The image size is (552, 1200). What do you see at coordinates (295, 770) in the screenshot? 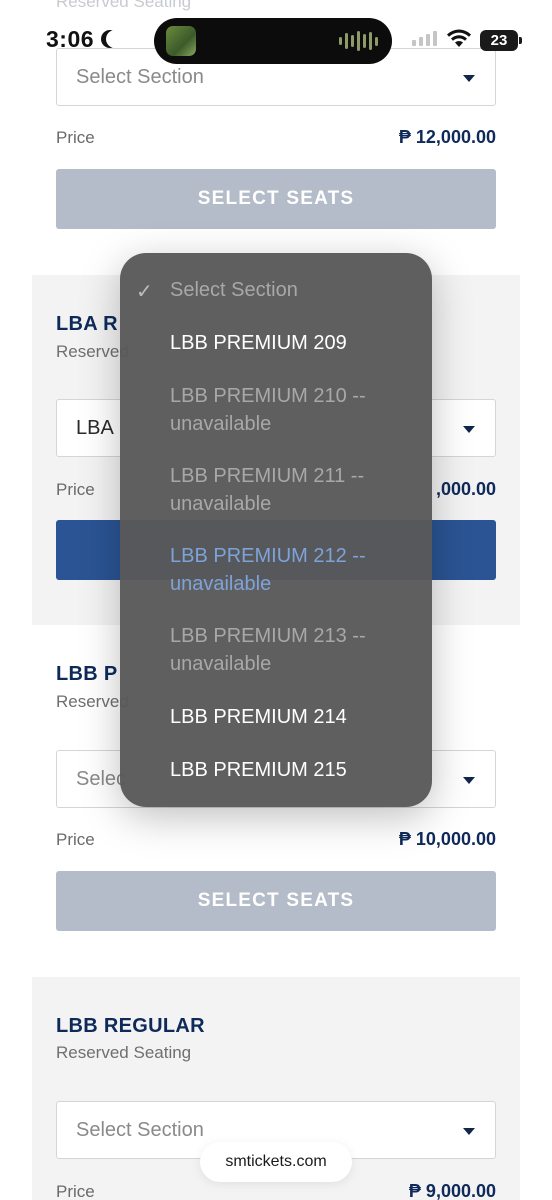
I see `dropdown-option: LBB PREMIUM 215` at bounding box center [295, 770].